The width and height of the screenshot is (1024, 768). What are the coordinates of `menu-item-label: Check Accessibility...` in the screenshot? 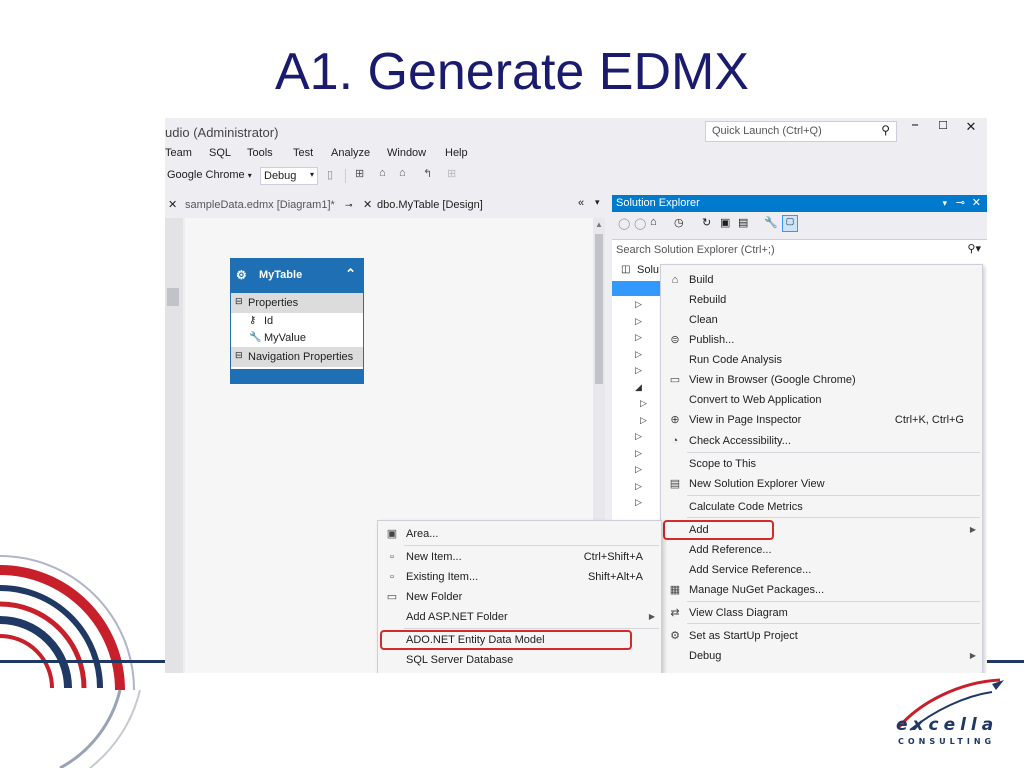 It's located at (740, 441).